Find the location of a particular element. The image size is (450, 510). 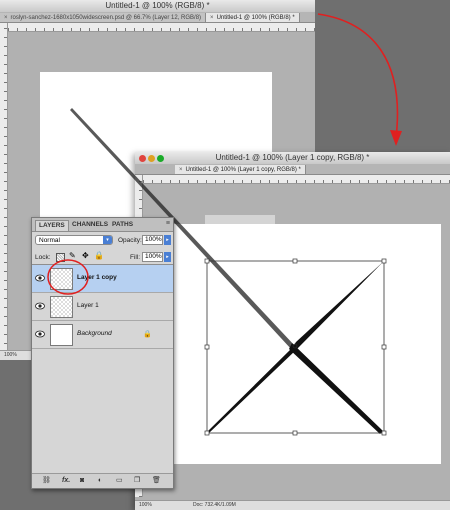

fill-field: 100% is located at coordinates (152, 257).